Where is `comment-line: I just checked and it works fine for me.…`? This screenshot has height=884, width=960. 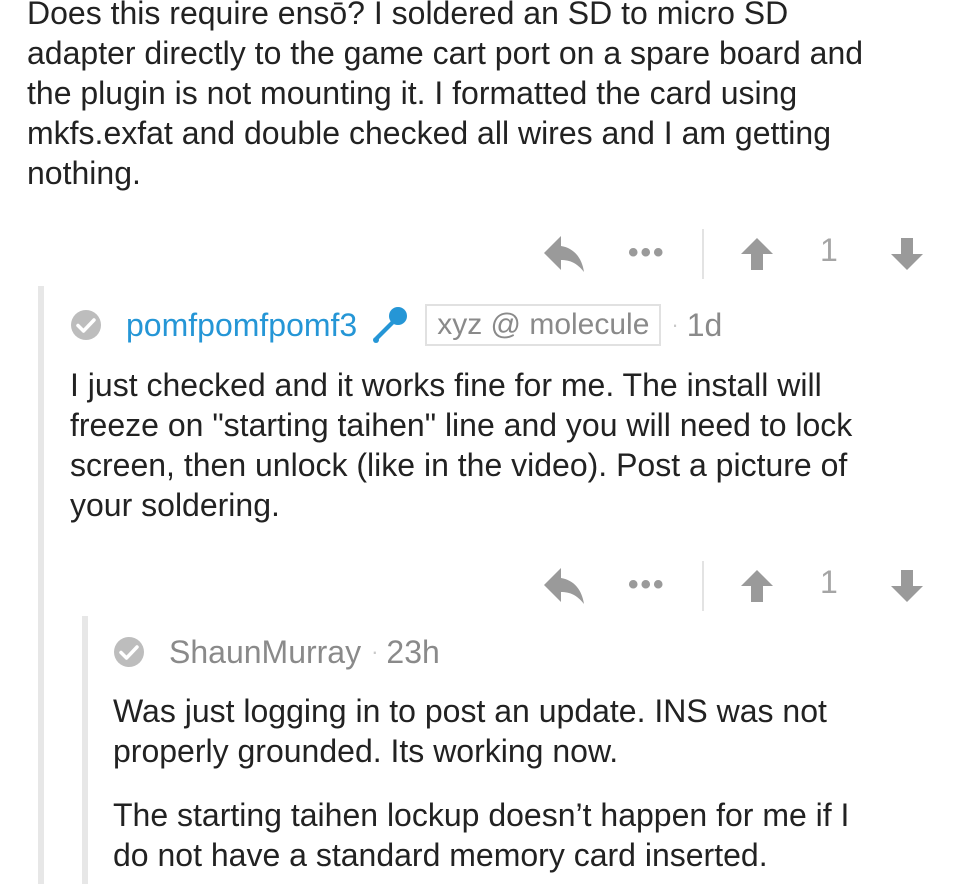
comment-line: I just checked and it works fine for me.… is located at coordinates (446, 385).